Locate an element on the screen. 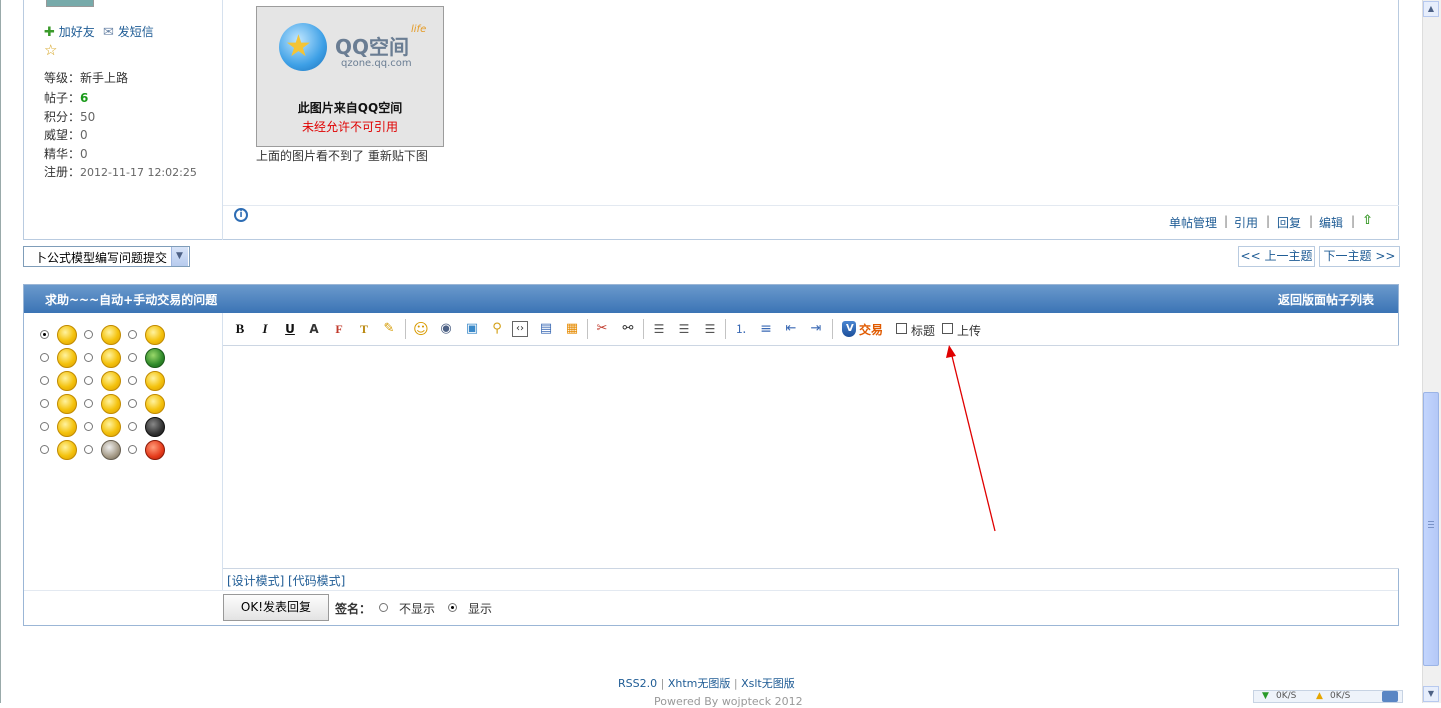  smiley-sad-icon is located at coordinates (111, 404).